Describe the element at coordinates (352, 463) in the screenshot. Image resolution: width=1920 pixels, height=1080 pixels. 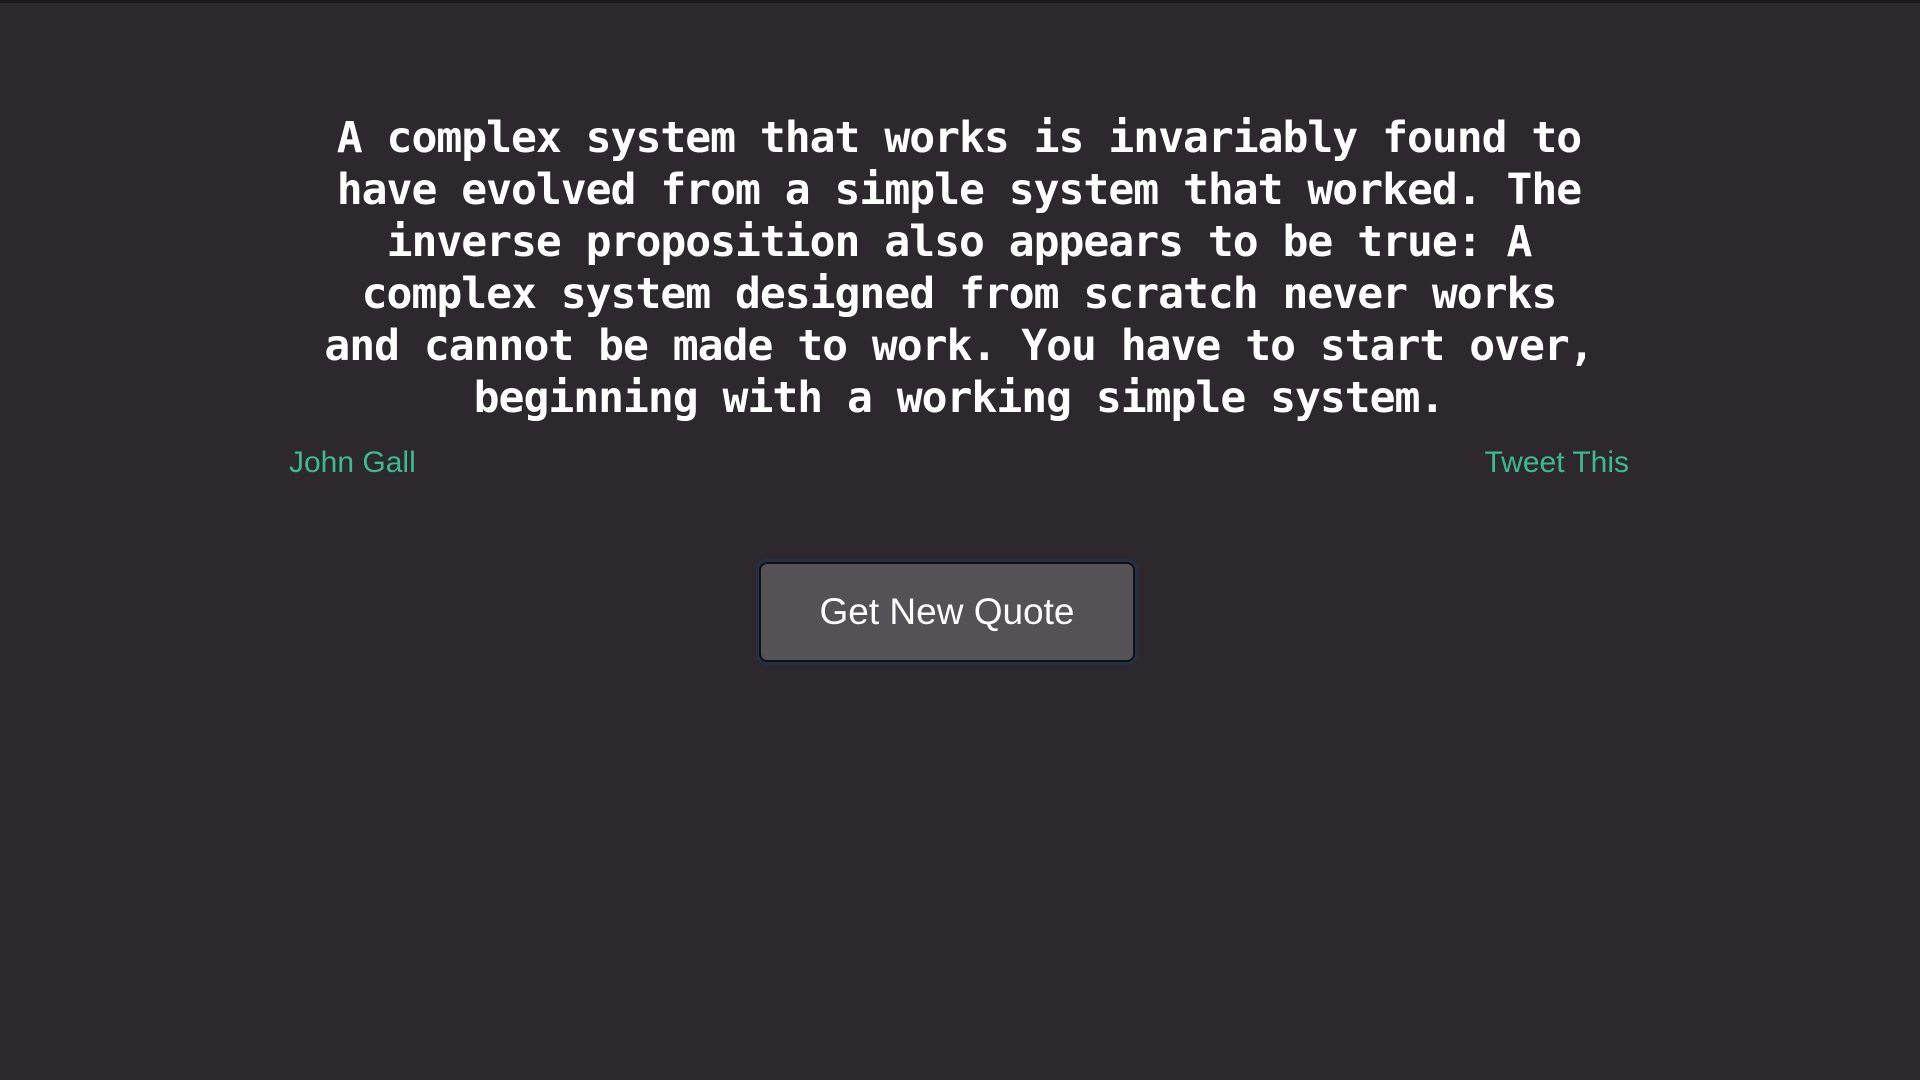
I see `quote-author-link: John Gall` at that location.